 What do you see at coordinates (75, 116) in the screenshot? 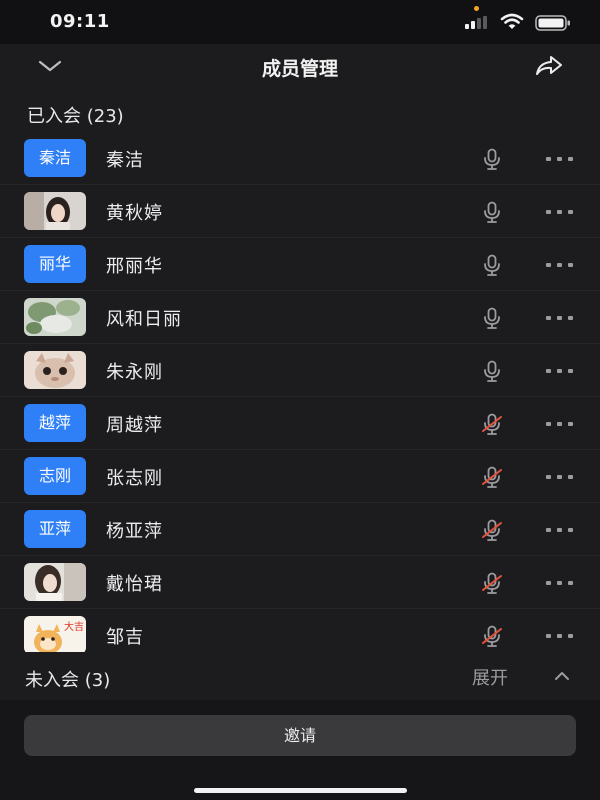
I see `joined-count-label: 已入会 (23)` at bounding box center [75, 116].